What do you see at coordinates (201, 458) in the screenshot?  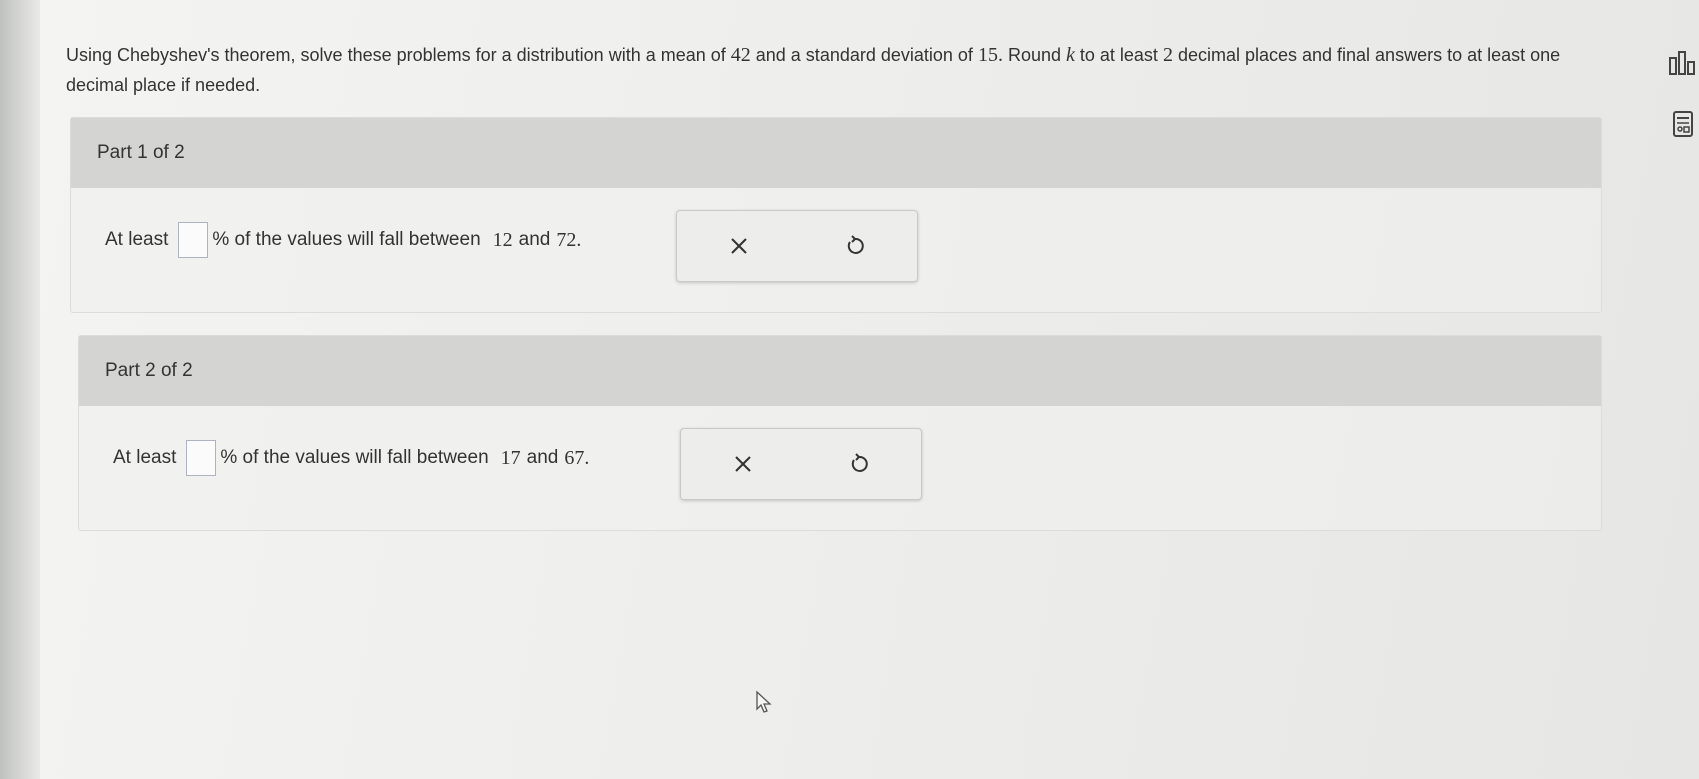 I see `part-2-answer-input` at bounding box center [201, 458].